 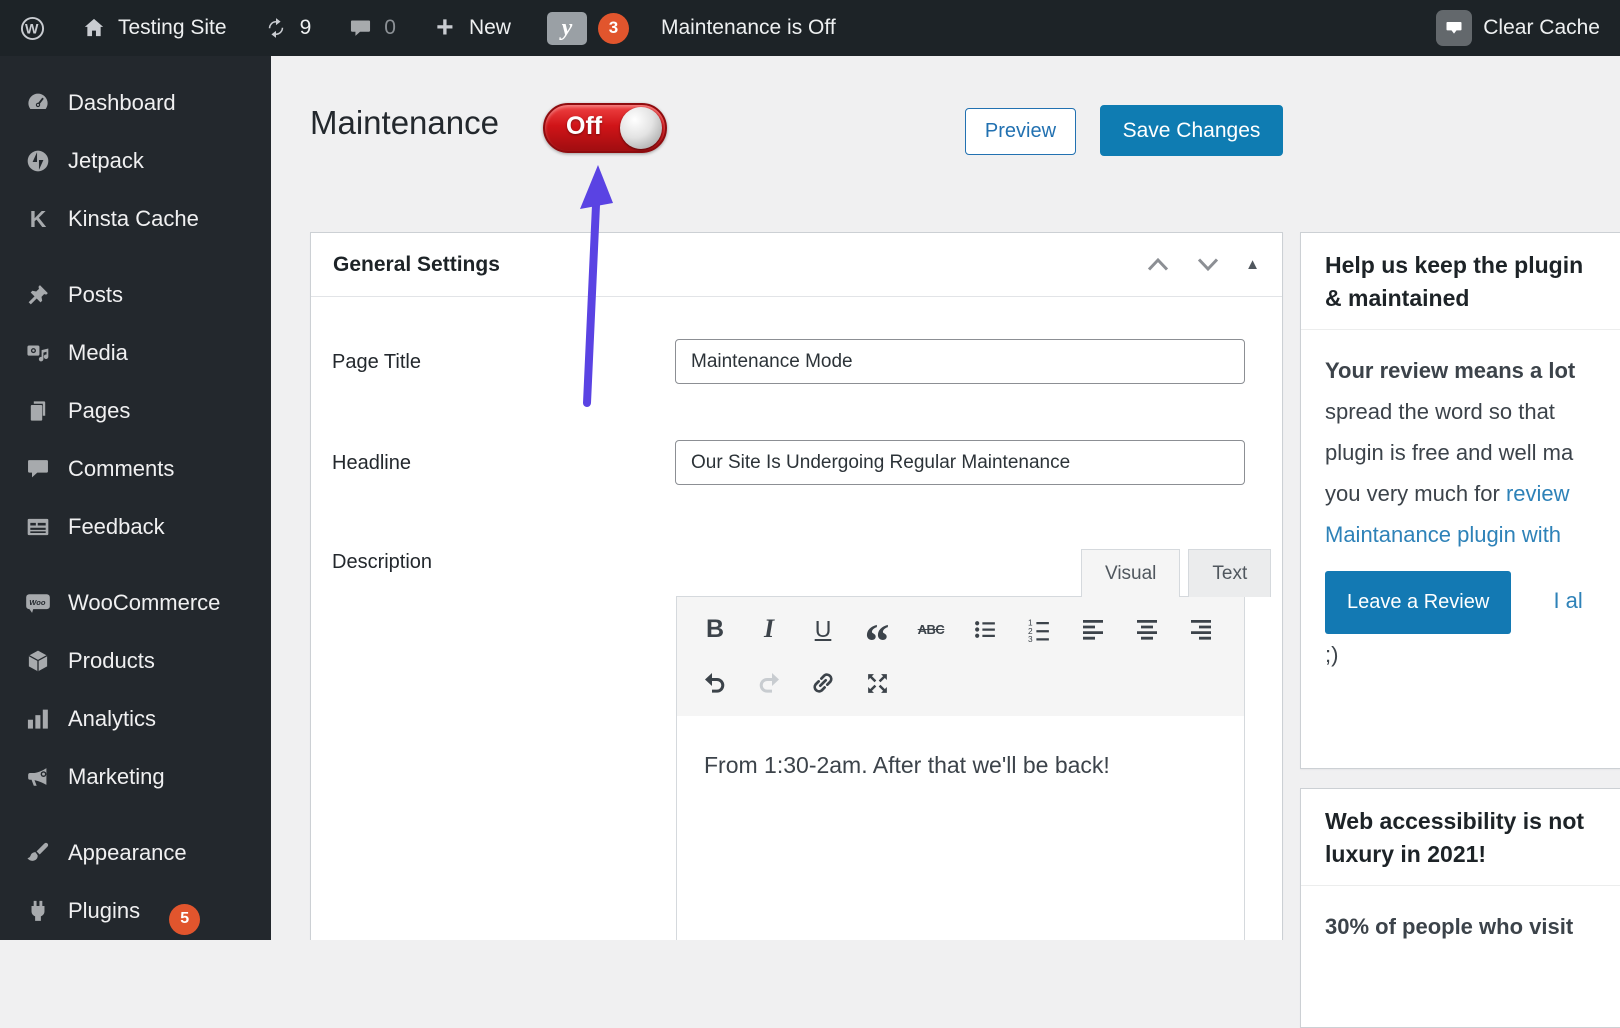 What do you see at coordinates (116, 776) in the screenshot?
I see `sidebar-label: Marketing` at bounding box center [116, 776].